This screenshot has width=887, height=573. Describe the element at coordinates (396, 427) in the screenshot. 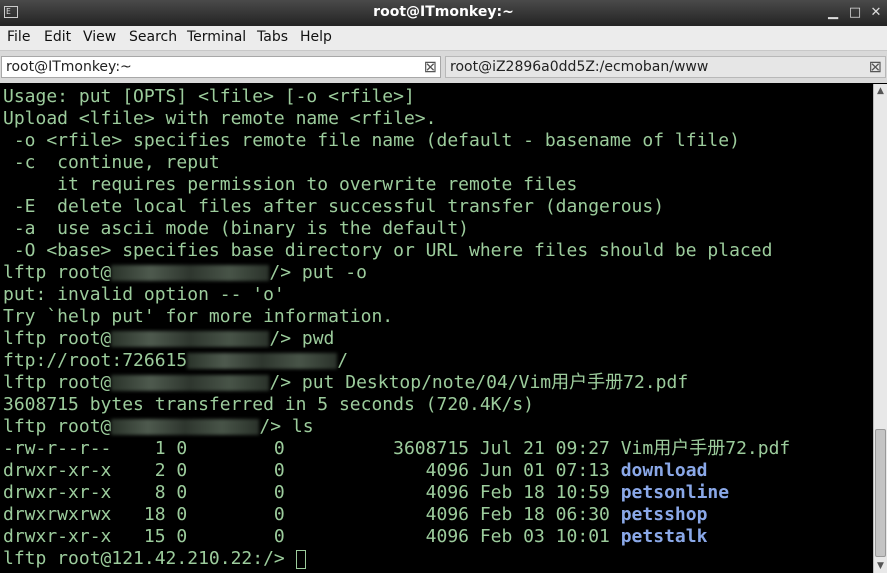

I see `prompt-line: lftp root@ /> ls` at that location.